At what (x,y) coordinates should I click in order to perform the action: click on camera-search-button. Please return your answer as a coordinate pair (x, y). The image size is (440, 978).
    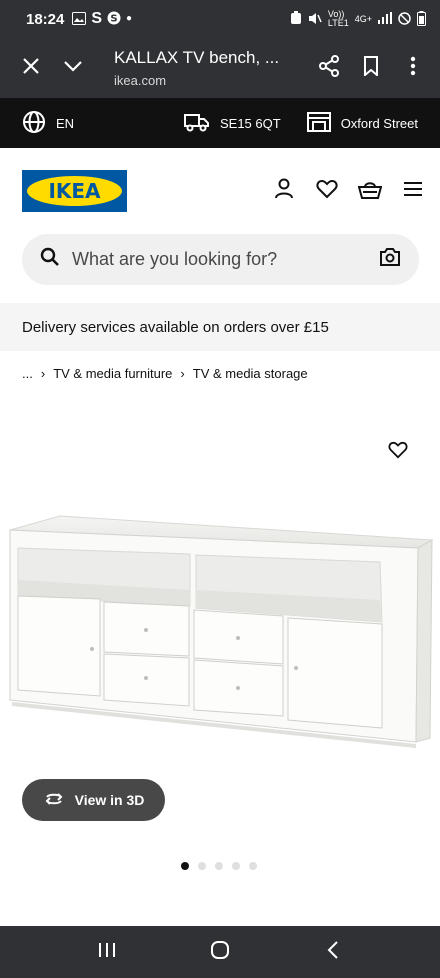
    Looking at the image, I should click on (390, 259).